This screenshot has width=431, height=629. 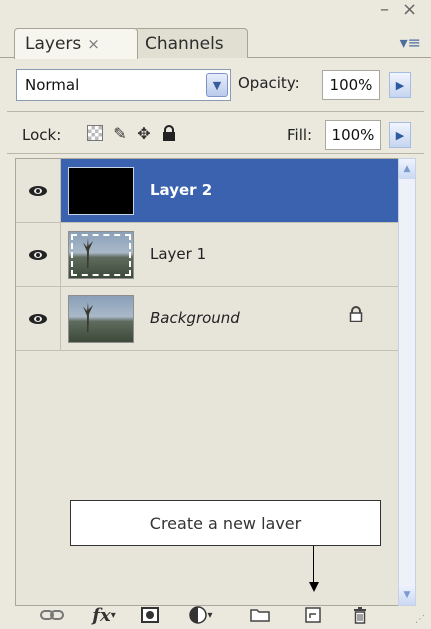 I want to click on layer-row-layer-2: Layer 2, so click(x=207, y=191).